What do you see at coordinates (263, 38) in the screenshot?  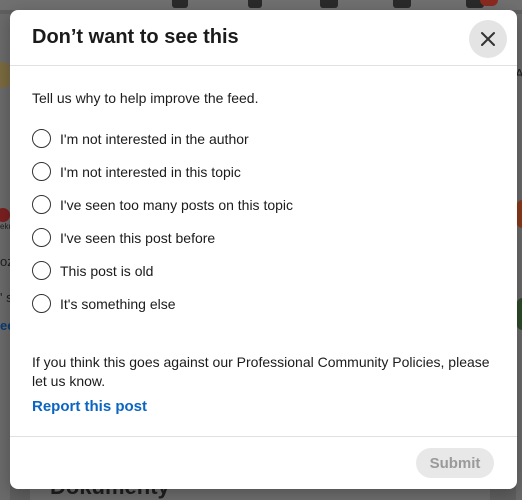 I see `dialog-header: Don’t want to see this` at bounding box center [263, 38].